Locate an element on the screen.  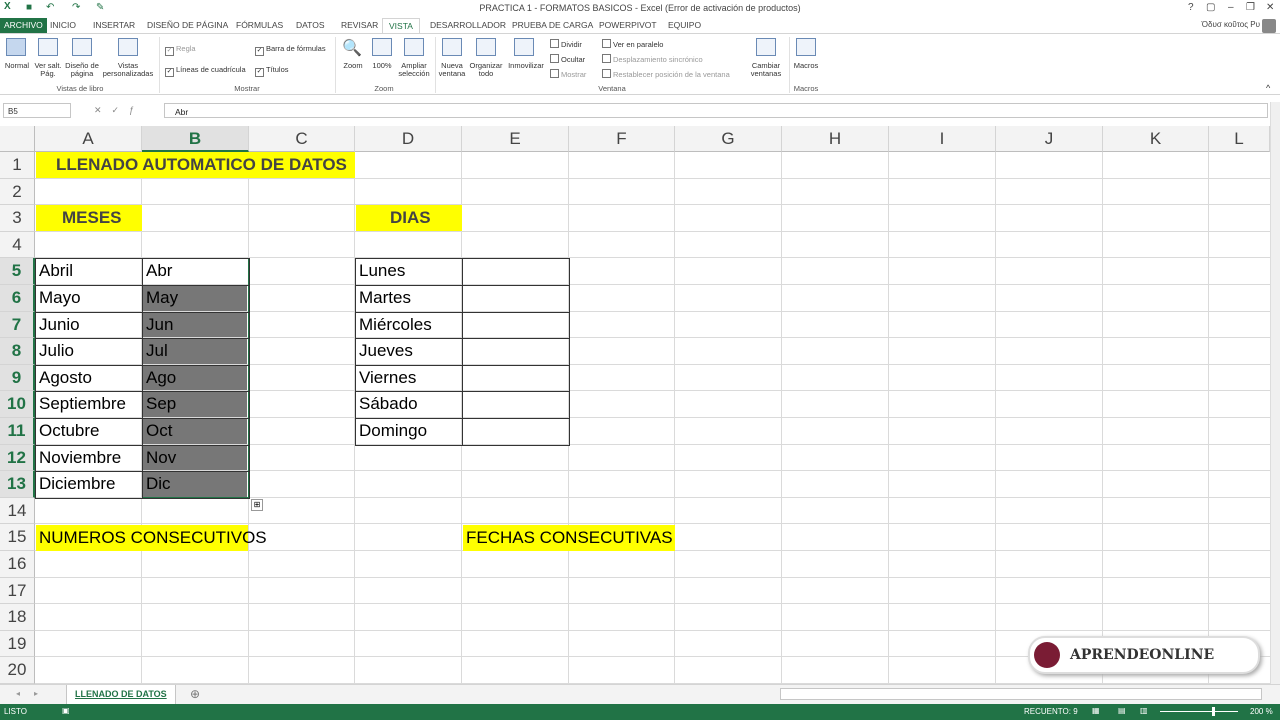
cancel-icon: ✕ is located at coordinates (103, 110).